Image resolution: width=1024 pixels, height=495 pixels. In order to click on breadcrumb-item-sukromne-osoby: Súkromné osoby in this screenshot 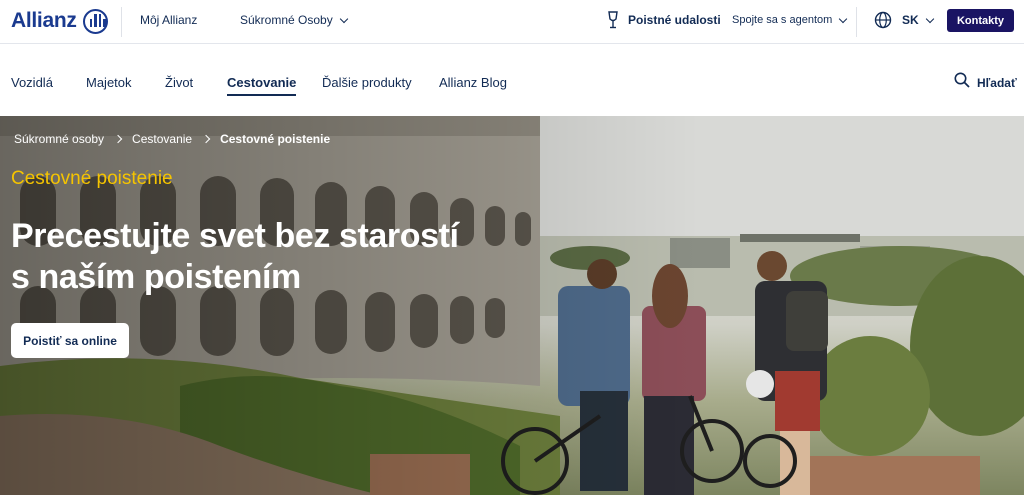, I will do `click(59, 139)`.